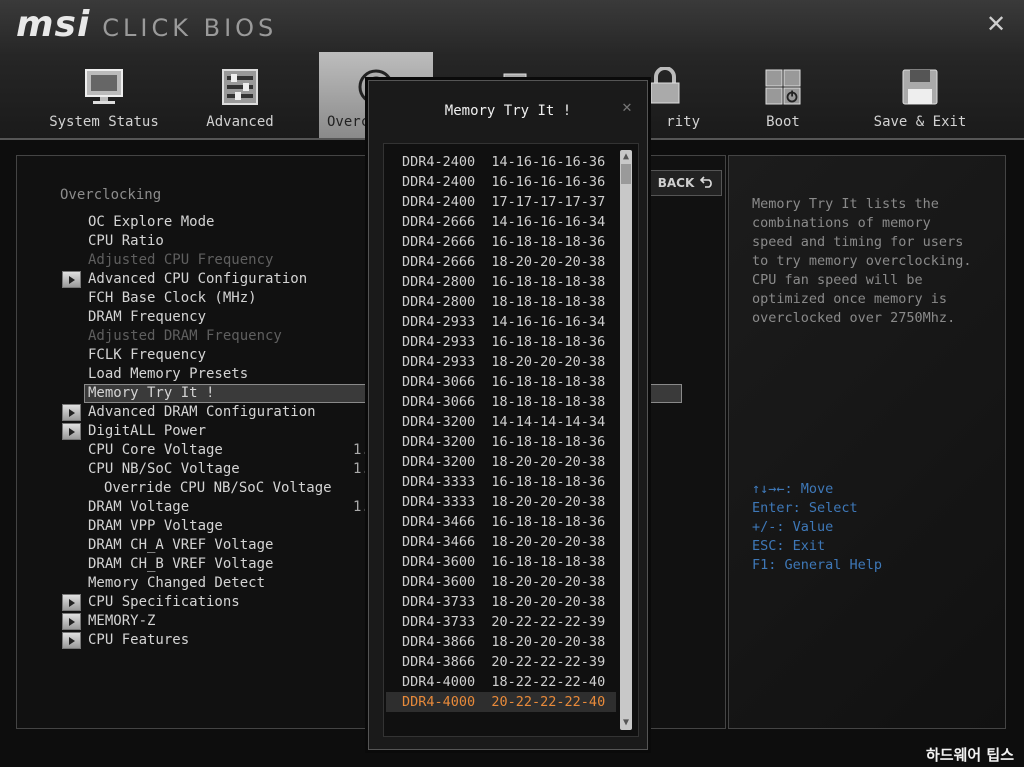 The width and height of the screenshot is (1024, 767). I want to click on list-item: DDR4-3333 16-18-18-18-36, so click(501, 482).